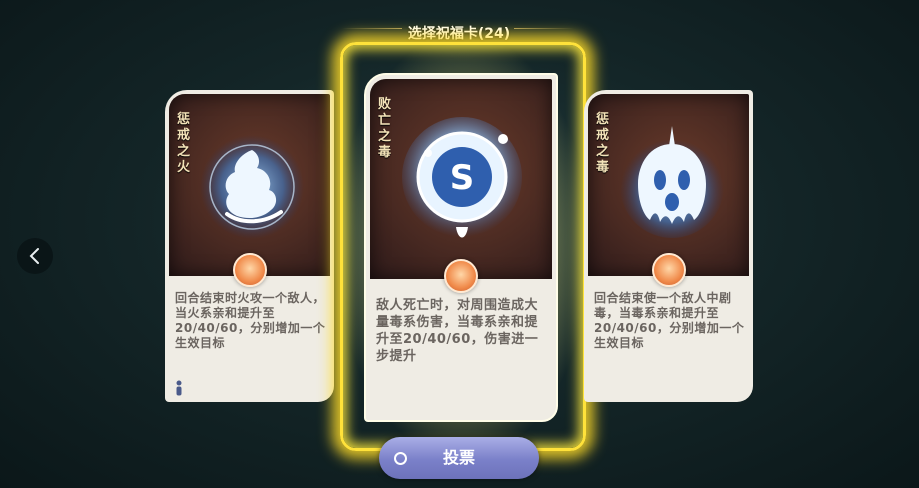  I want to click on person-icon, so click(179, 388).